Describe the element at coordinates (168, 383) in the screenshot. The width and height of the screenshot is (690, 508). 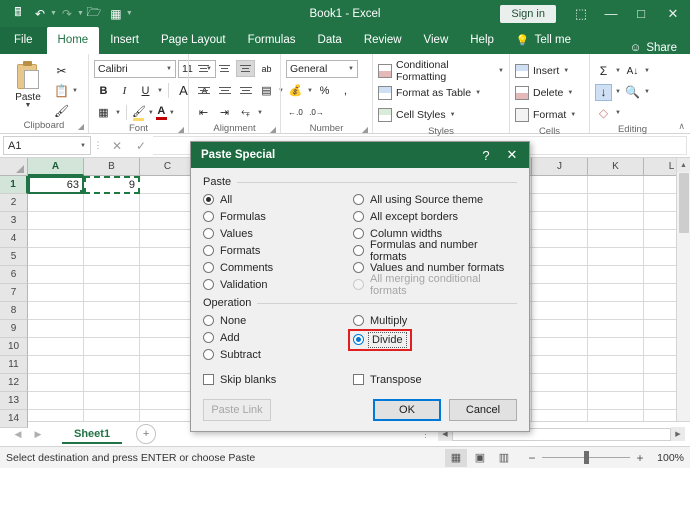
I see `cell-C12` at that location.